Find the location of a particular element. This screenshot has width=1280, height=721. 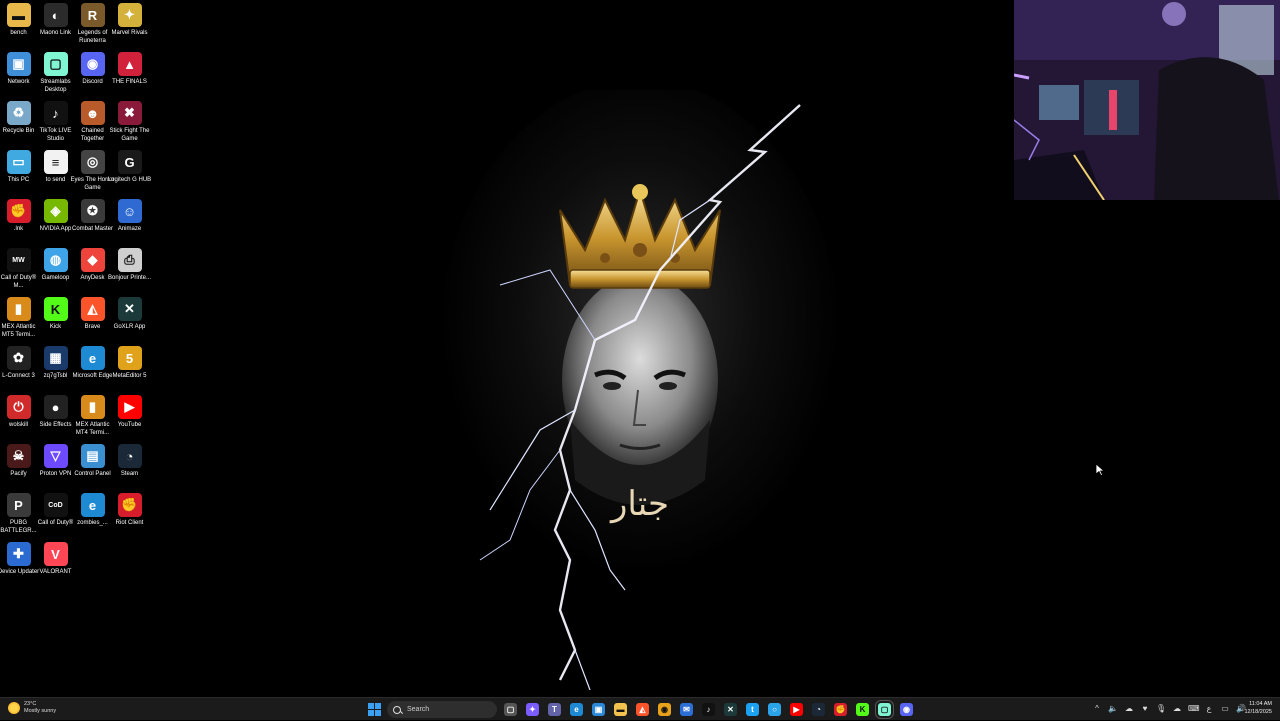

desktop-icon-the-finals: ▲ THE FINALS is located at coordinates (129, 73).